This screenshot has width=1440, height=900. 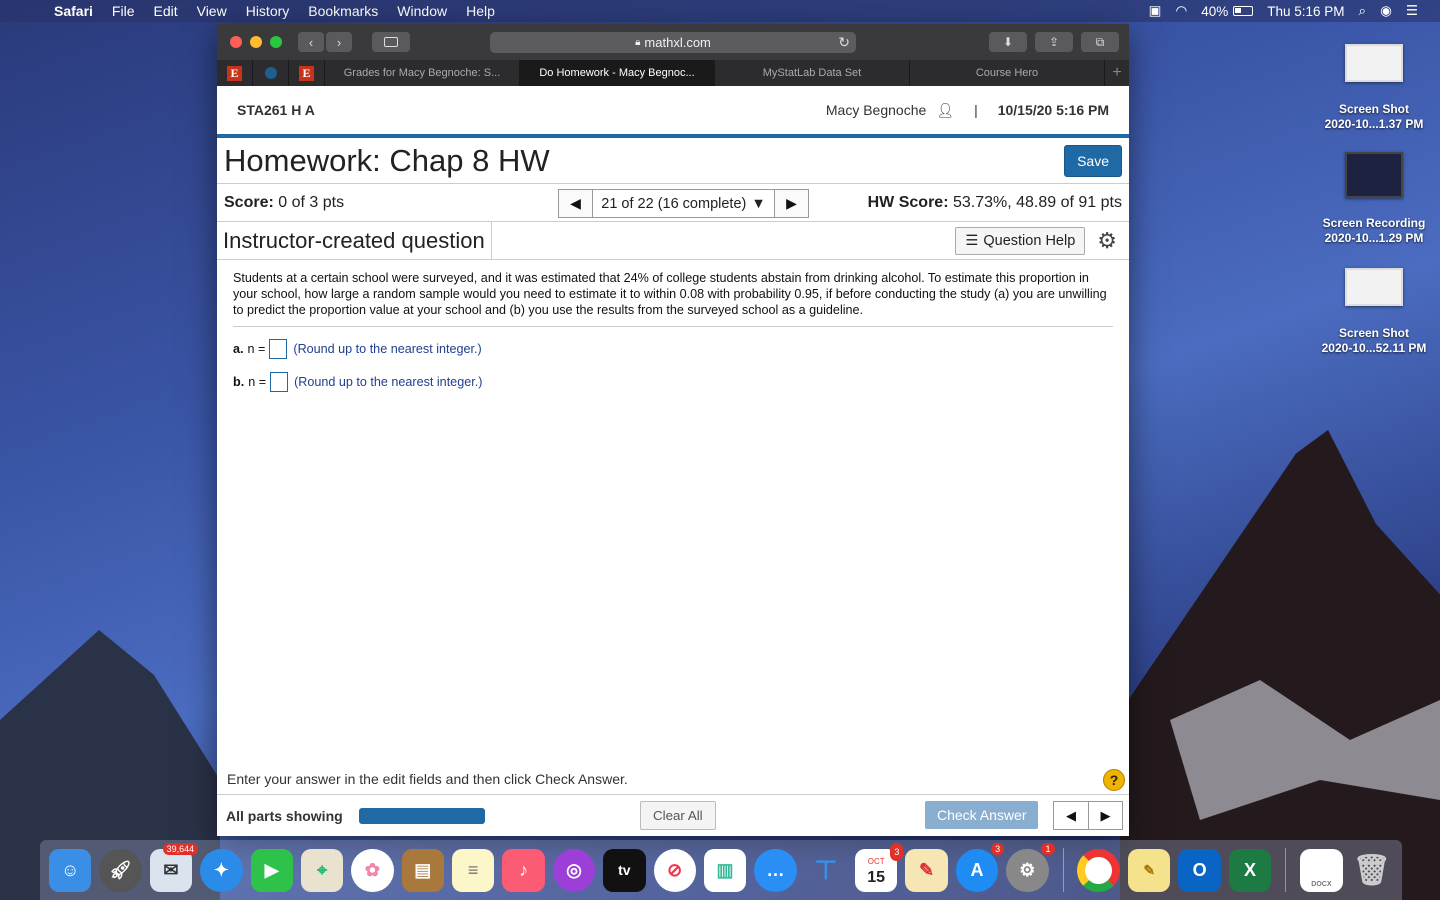 I want to click on previous-part-button: ◀, so click(x=1071, y=815).